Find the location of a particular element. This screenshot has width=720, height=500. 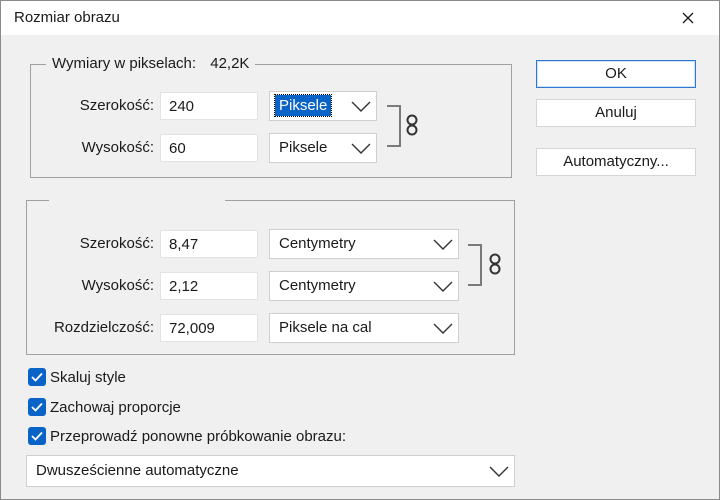

doc-width-unit-value: Centymetry is located at coordinates (317, 243).